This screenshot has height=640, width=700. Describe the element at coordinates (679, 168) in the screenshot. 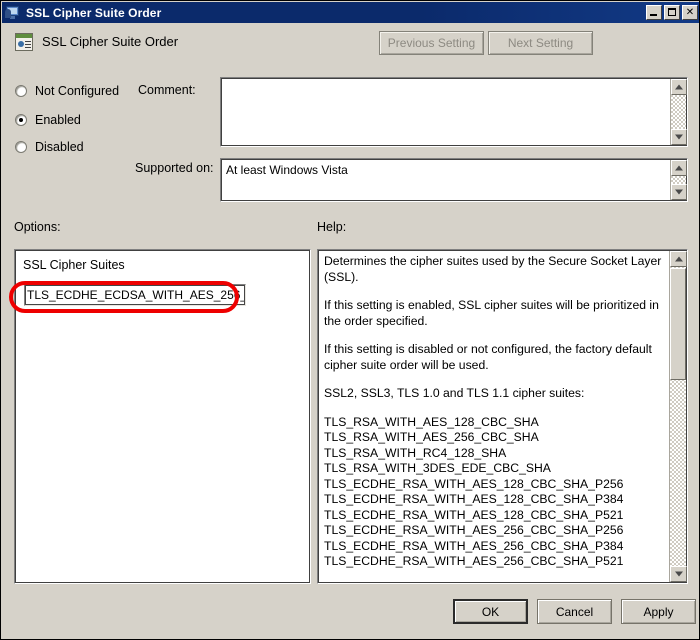

I see `supported-scroll-up-icon` at that location.